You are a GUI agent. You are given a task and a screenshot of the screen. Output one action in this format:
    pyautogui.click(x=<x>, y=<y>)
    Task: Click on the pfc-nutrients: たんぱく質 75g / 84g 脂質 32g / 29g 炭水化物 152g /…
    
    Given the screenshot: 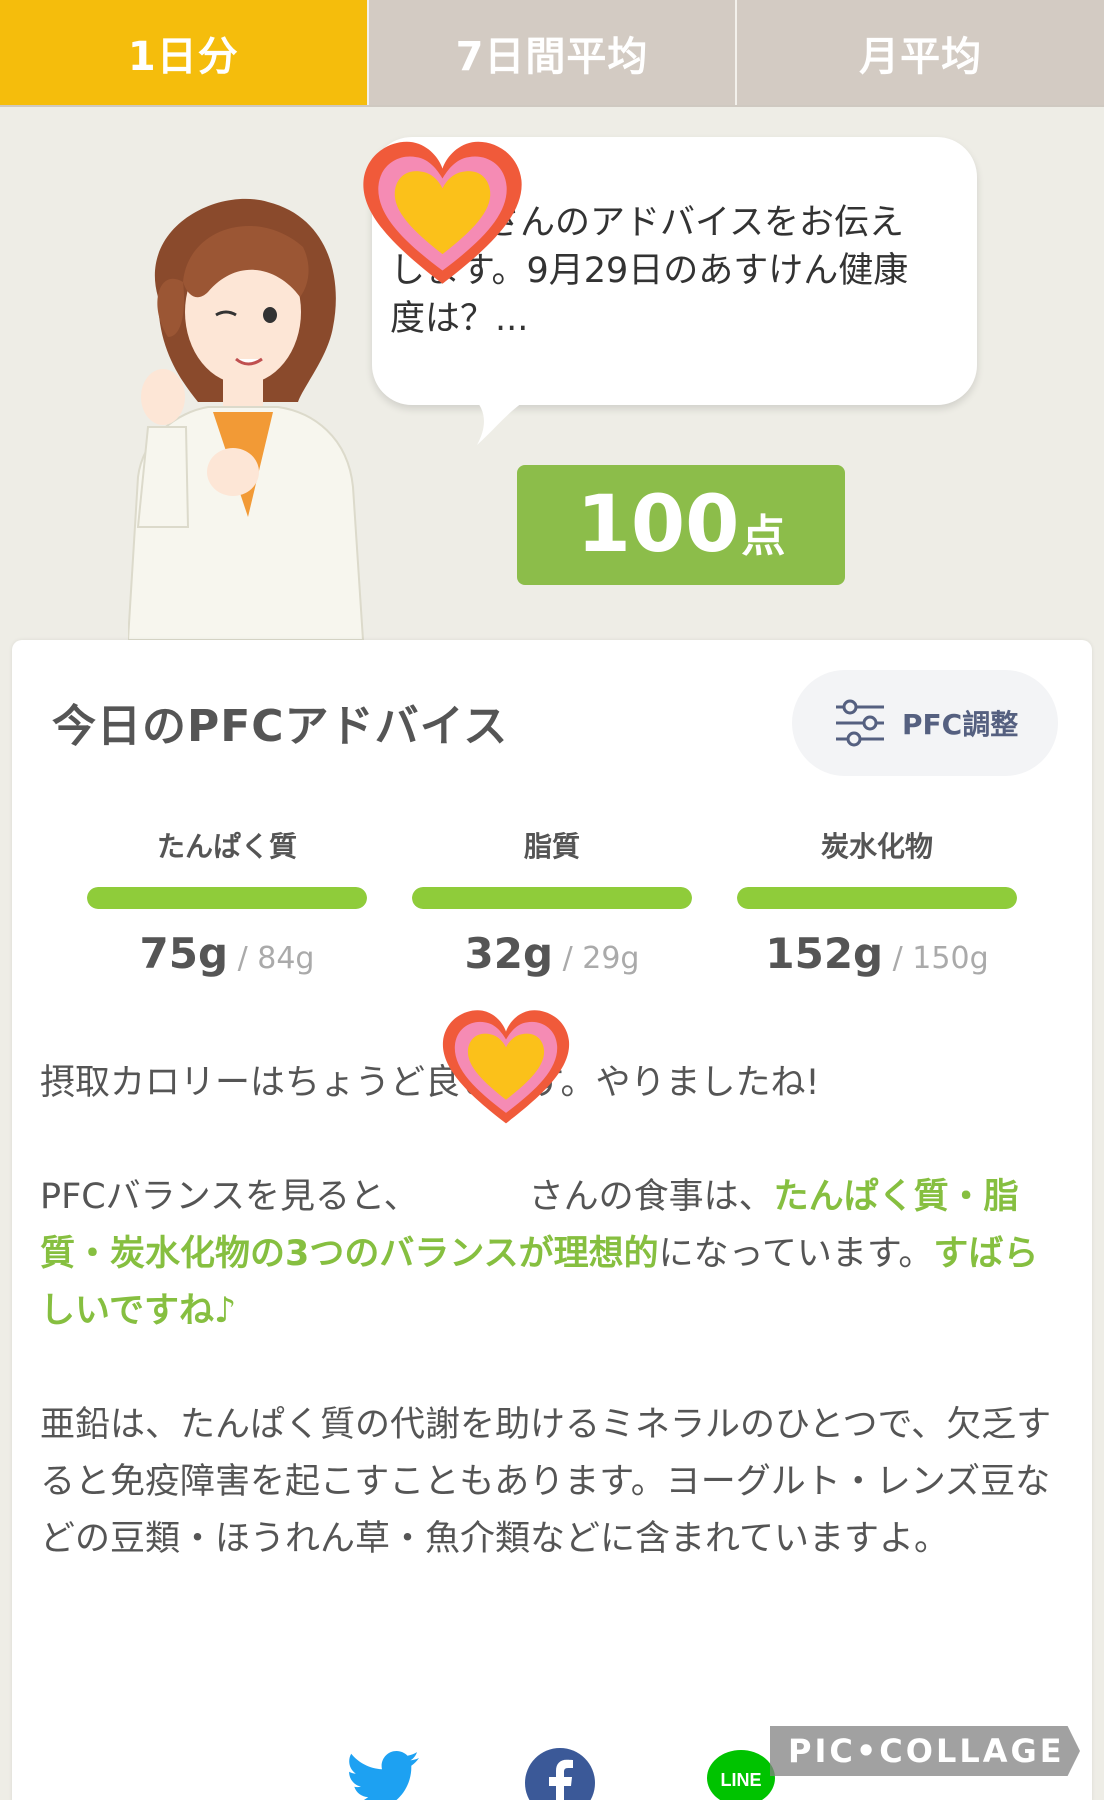 What is the action you would take?
    pyautogui.click(x=562, y=901)
    